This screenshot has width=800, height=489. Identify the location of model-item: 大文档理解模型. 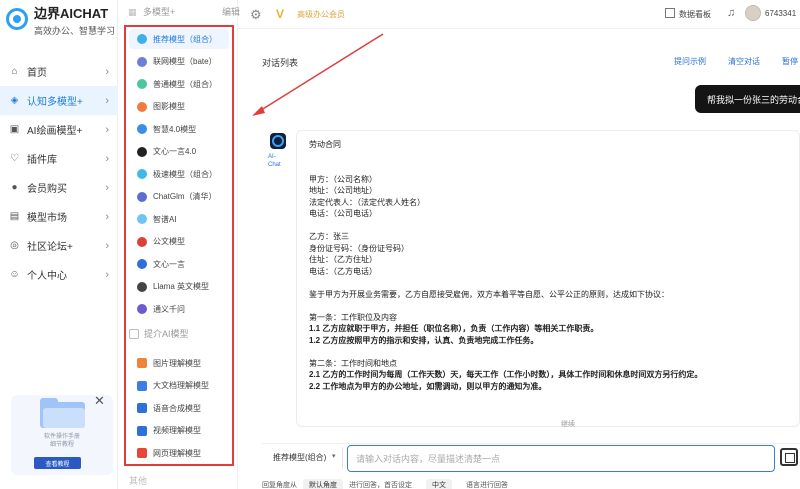
(179, 386).